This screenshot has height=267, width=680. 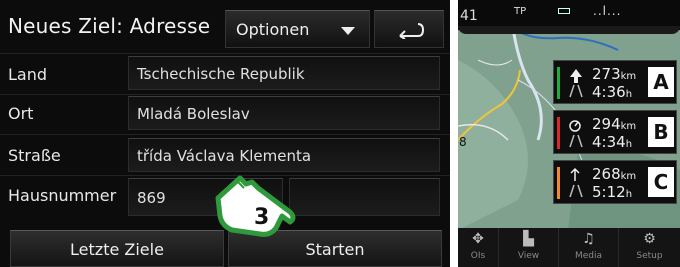 I want to click on street-field: třída Václava Klementa, so click(x=284, y=155).